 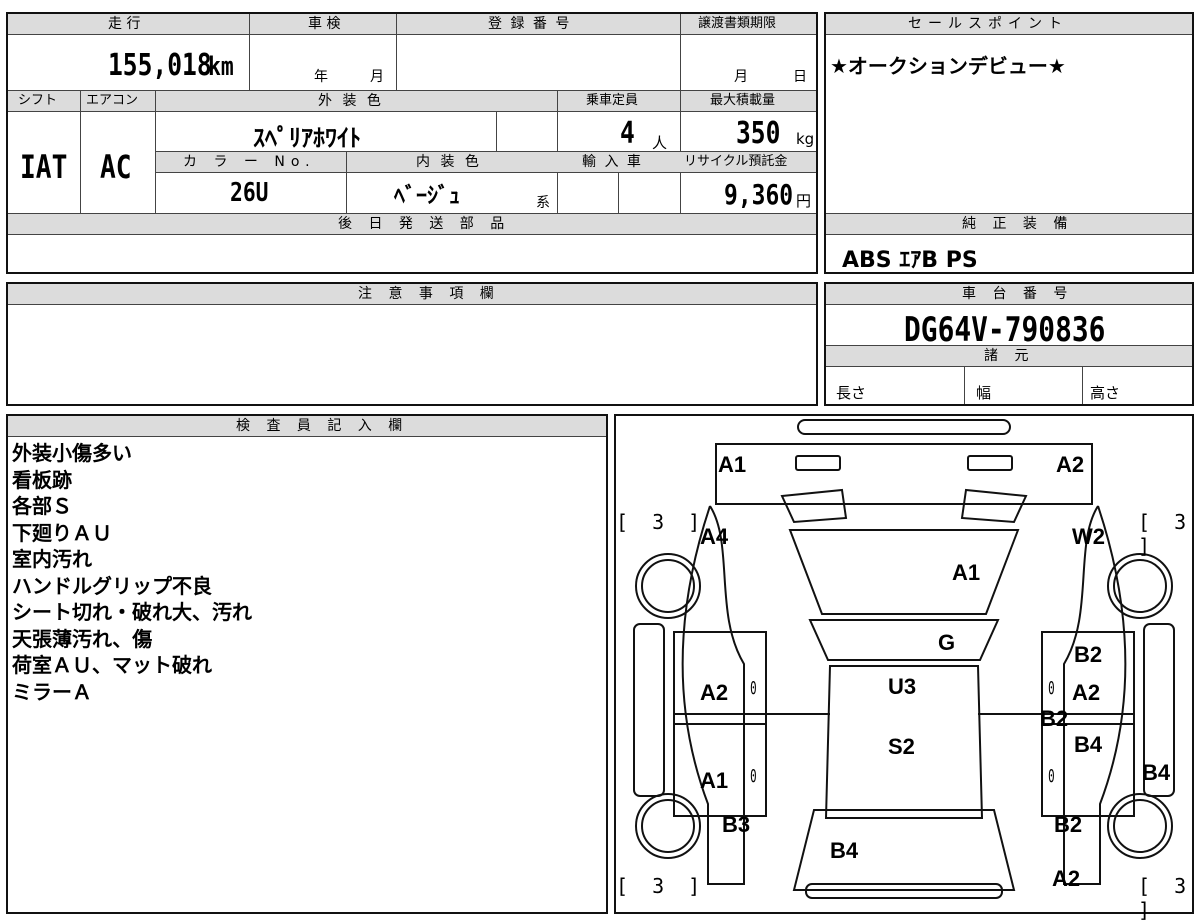 What do you see at coordinates (1088, 744) in the screenshot?
I see `mark-right-rear-door: B4` at bounding box center [1088, 744].